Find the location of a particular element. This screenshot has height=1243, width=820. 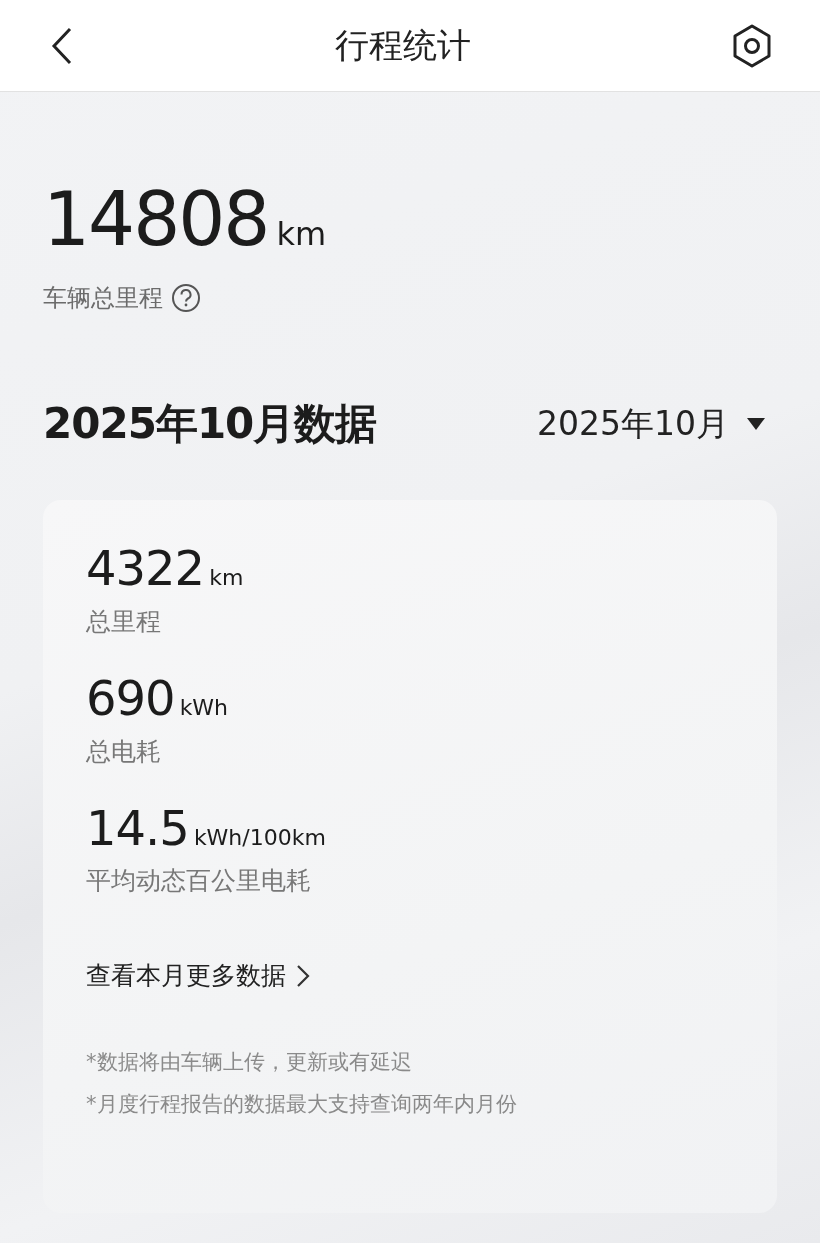

footnote: *月度行程报告的数据最大支持查询两年内月份 is located at coordinates (302, 1105).